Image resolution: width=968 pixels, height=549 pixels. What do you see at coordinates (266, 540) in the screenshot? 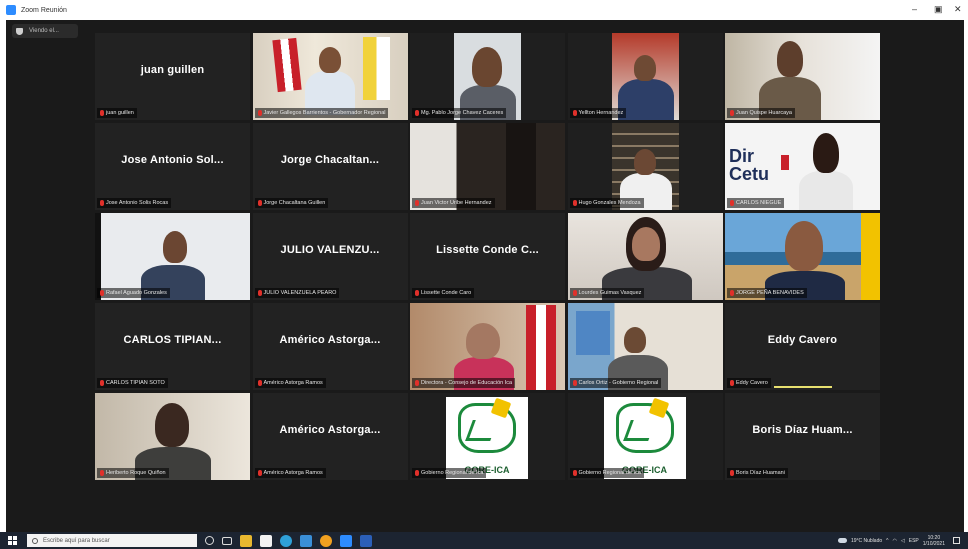
I see `store-icon` at bounding box center [266, 540].